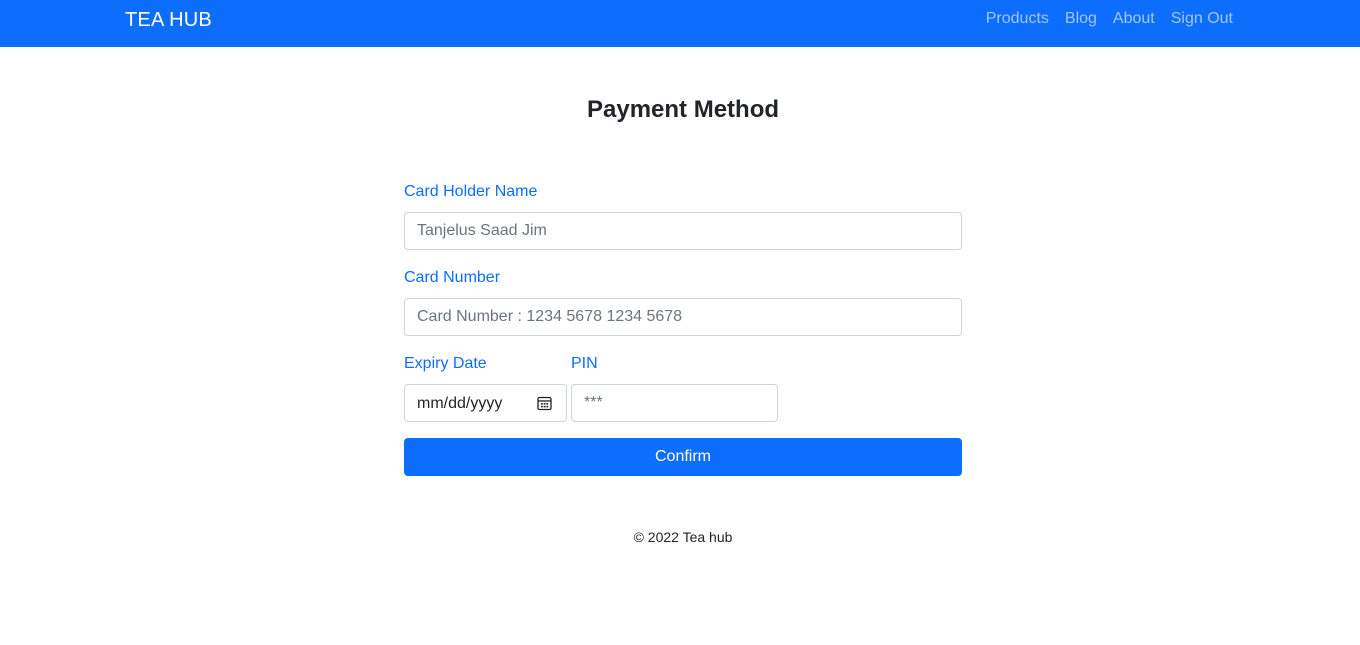  What do you see at coordinates (1017, 19) in the screenshot?
I see `nav-link-products: Products` at bounding box center [1017, 19].